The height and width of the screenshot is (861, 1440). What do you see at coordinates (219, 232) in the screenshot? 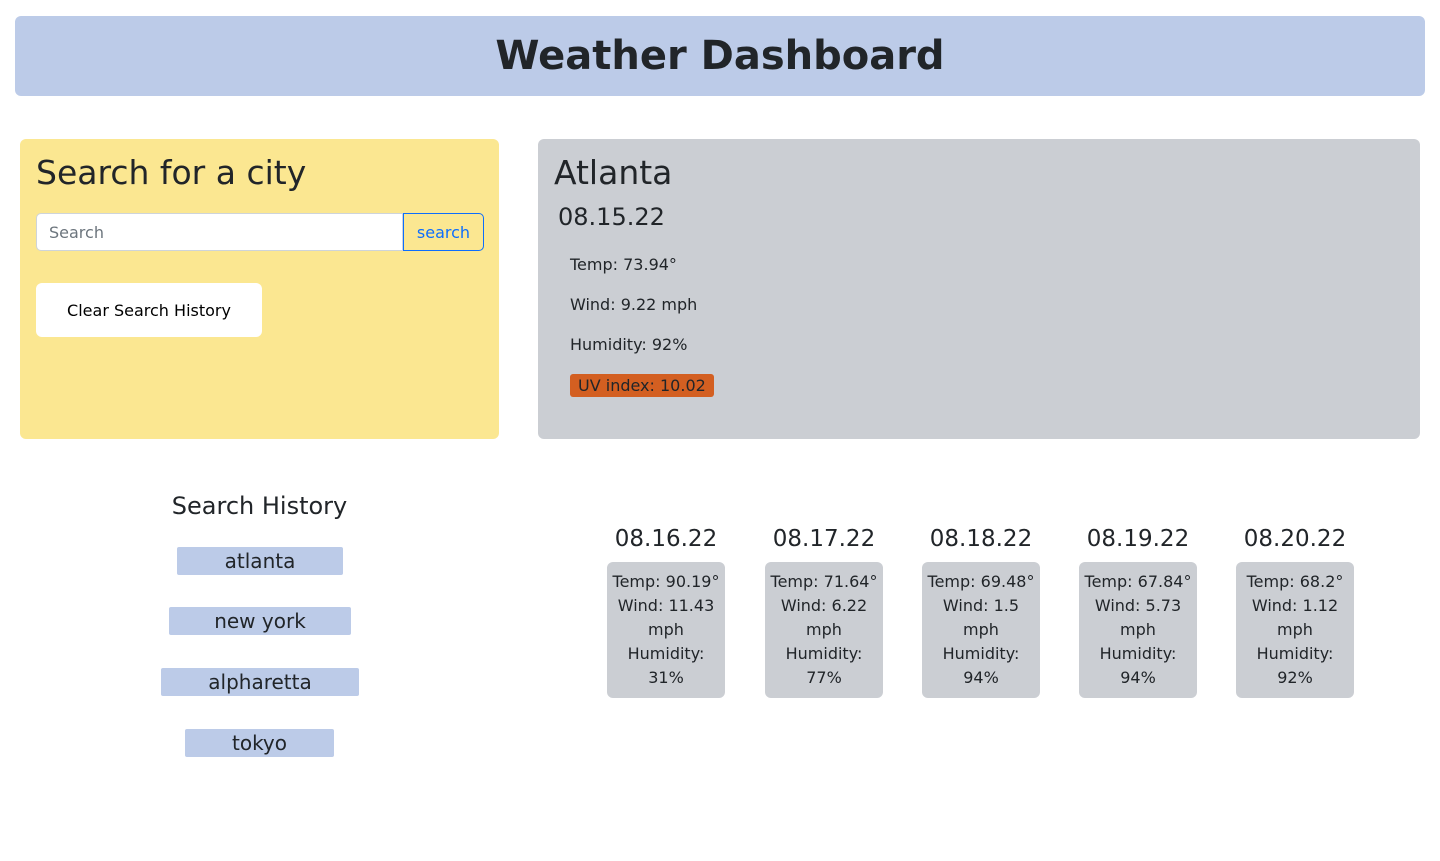
I see `search-input` at bounding box center [219, 232].